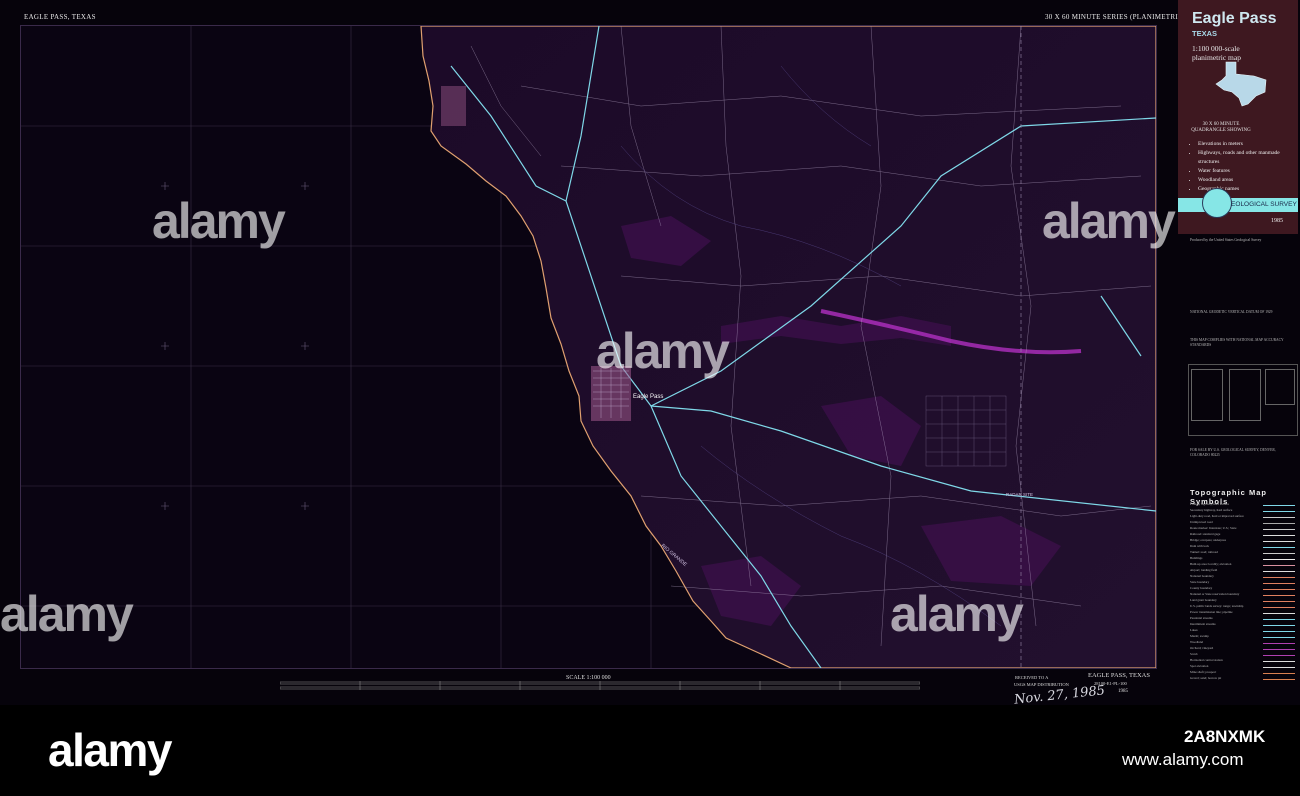 Image resolution: width=1300 pixels, height=796 pixels. What do you see at coordinates (1197, 642) in the screenshot?
I see `legend-label: Woodland` at bounding box center [1197, 642].